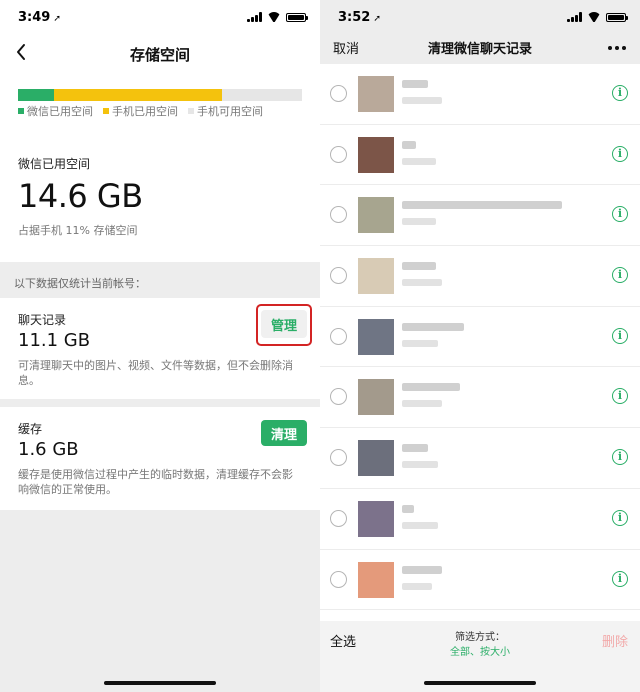 The height and width of the screenshot is (692, 640). What do you see at coordinates (480, 650) in the screenshot?
I see `filter-value: 全部、按大小` at bounding box center [480, 650].